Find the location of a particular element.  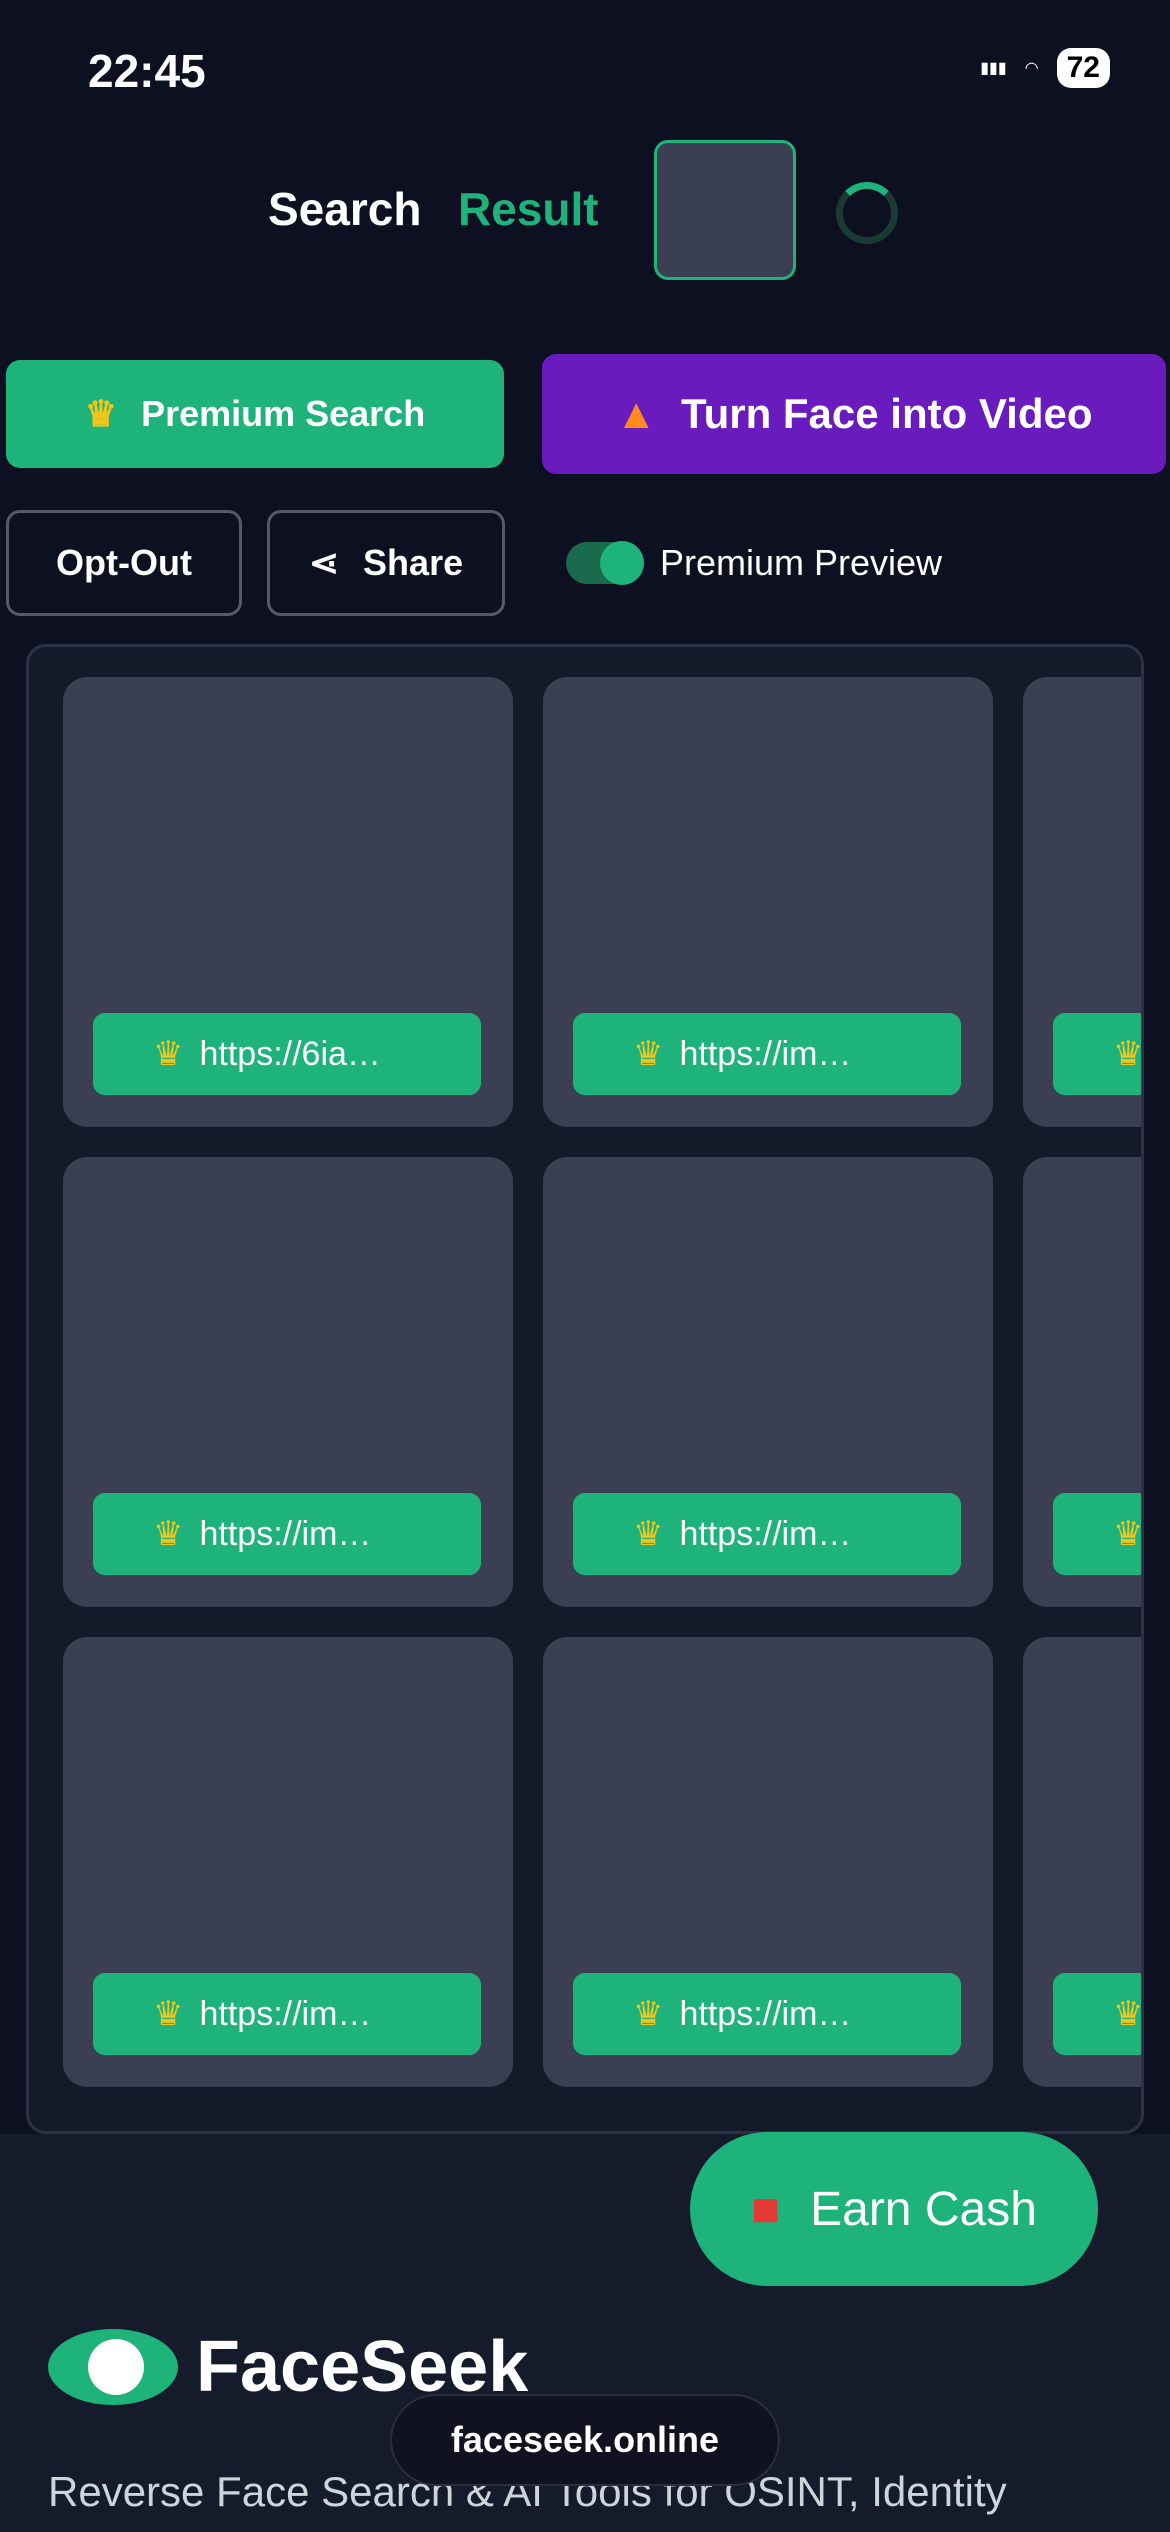

search-header: Search Result is located at coordinates (585, 210).